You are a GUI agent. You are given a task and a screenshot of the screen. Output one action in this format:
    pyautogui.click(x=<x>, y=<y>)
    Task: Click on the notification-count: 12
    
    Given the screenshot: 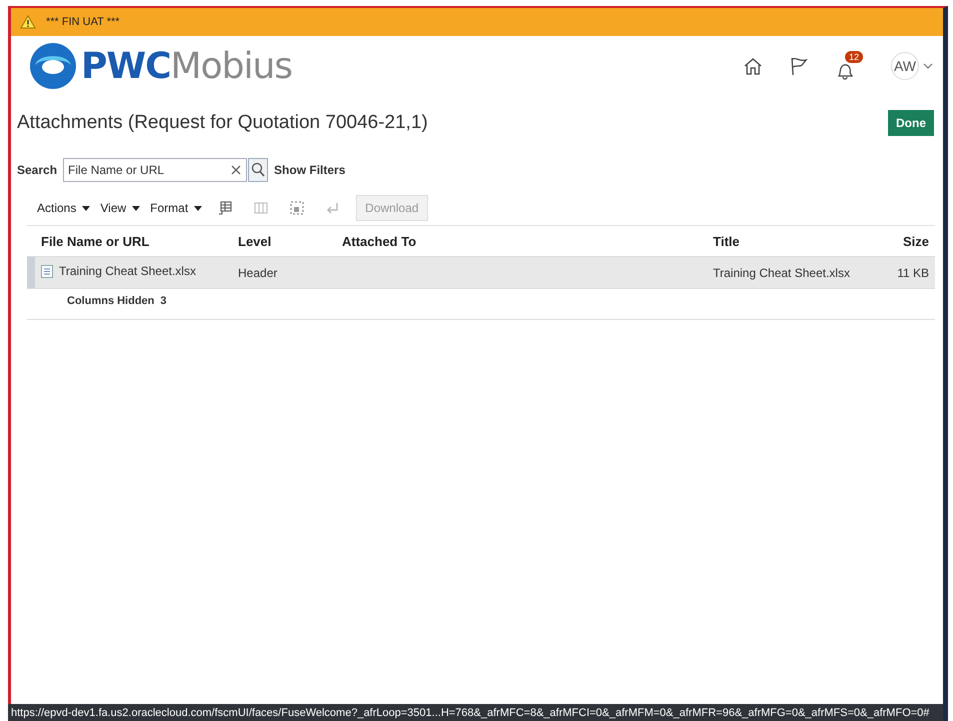 What is the action you would take?
    pyautogui.click(x=854, y=56)
    